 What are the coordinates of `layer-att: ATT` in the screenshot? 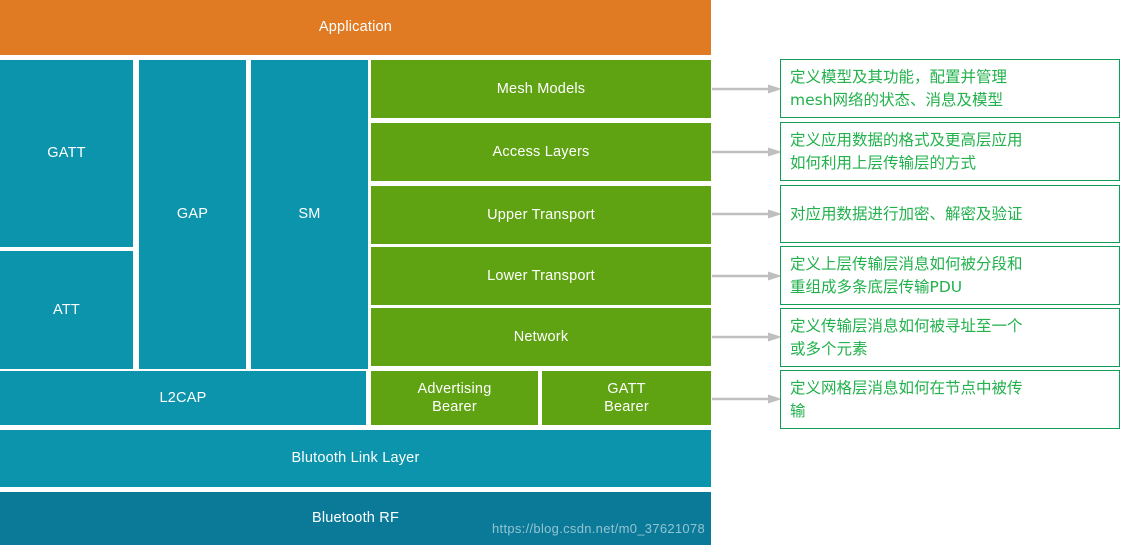 It's located at (66, 310).